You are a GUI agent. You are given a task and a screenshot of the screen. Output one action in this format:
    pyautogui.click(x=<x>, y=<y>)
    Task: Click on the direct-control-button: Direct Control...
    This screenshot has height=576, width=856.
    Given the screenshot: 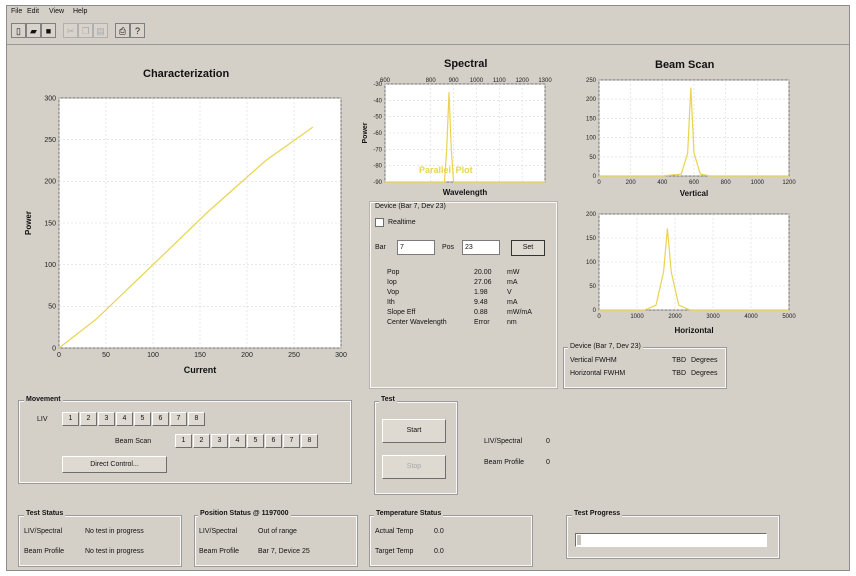 What is the action you would take?
    pyautogui.click(x=114, y=464)
    